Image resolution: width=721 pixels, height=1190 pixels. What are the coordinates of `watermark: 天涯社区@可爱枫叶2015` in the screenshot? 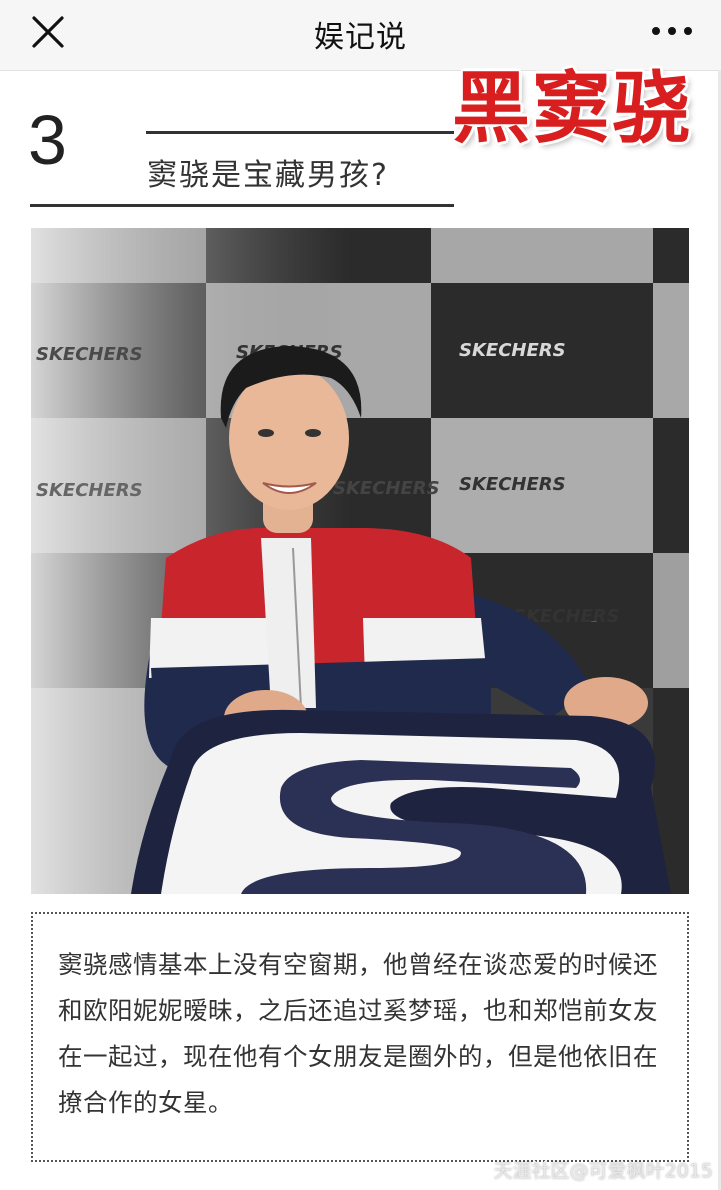 It's located at (603, 1171).